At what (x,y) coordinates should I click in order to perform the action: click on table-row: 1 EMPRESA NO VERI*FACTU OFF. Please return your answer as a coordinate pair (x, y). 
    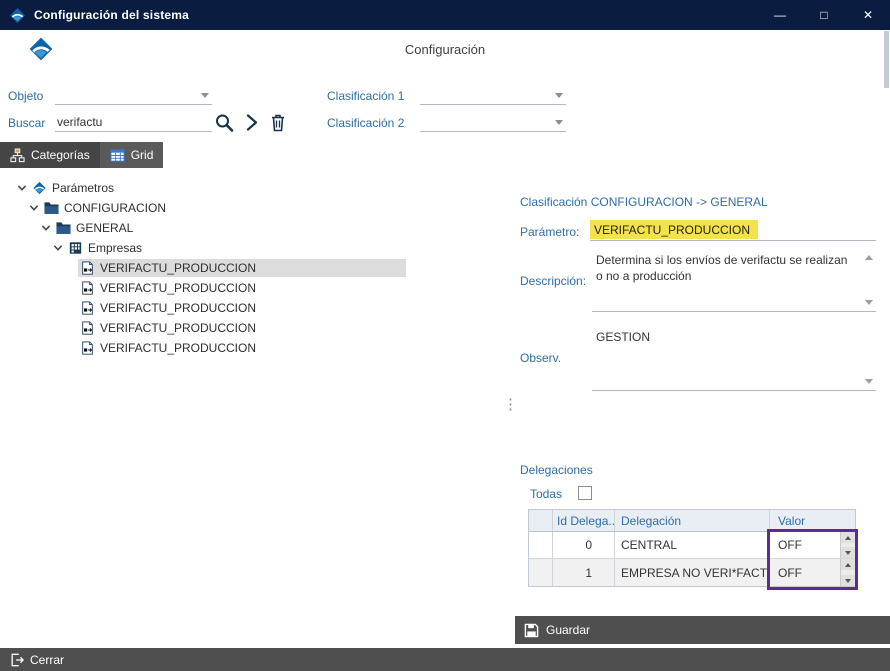
    Looking at the image, I should click on (692, 572).